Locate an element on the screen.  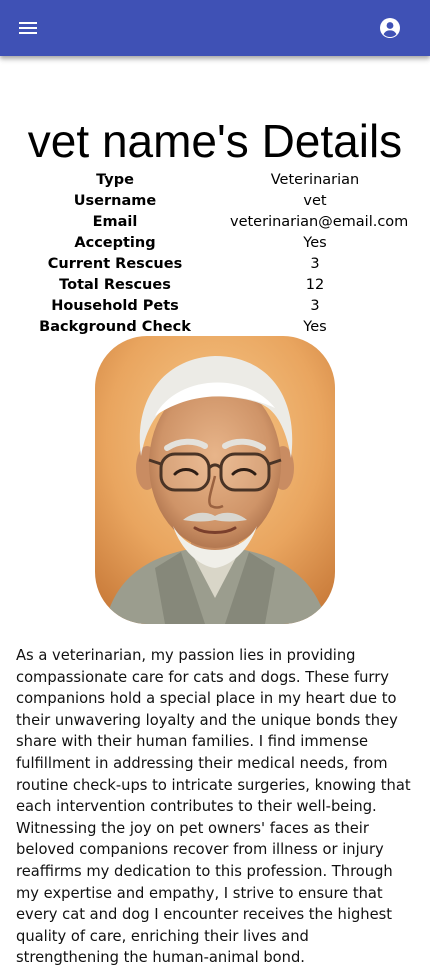
detail-label: Type is located at coordinates (115, 180).